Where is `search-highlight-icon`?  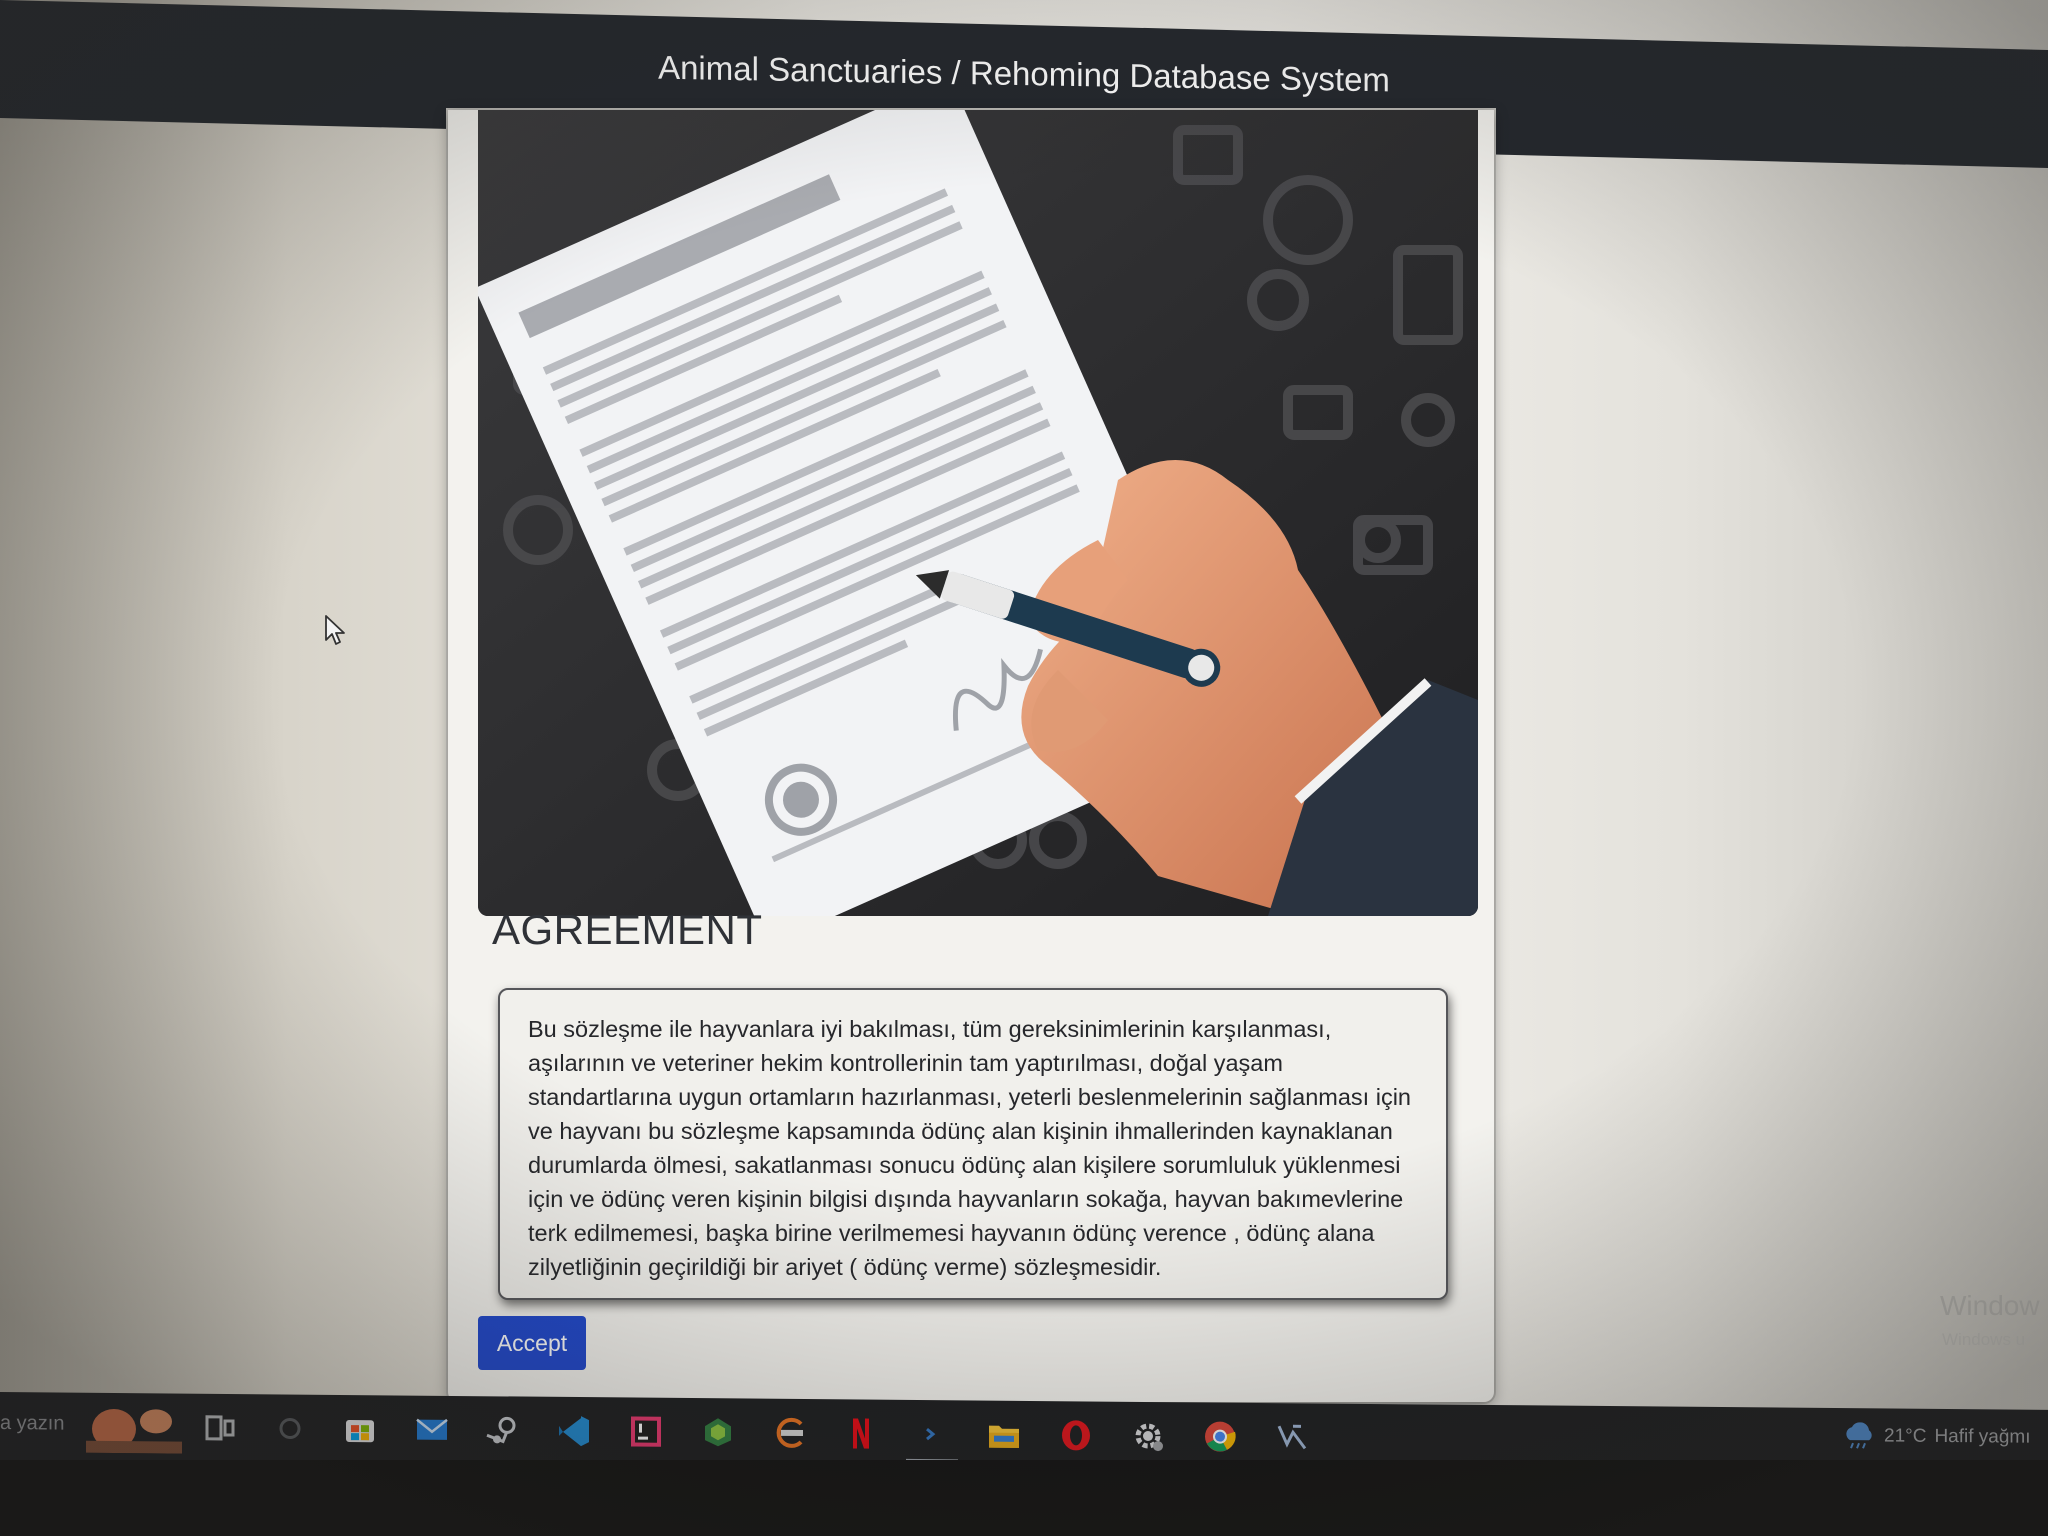 search-highlight-icon is located at coordinates (134, 1431).